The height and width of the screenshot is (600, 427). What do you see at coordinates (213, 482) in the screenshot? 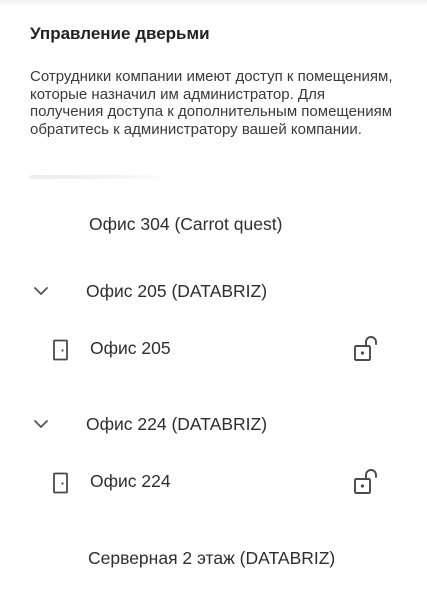
I see `door-item-office-224: Офис 224` at bounding box center [213, 482].